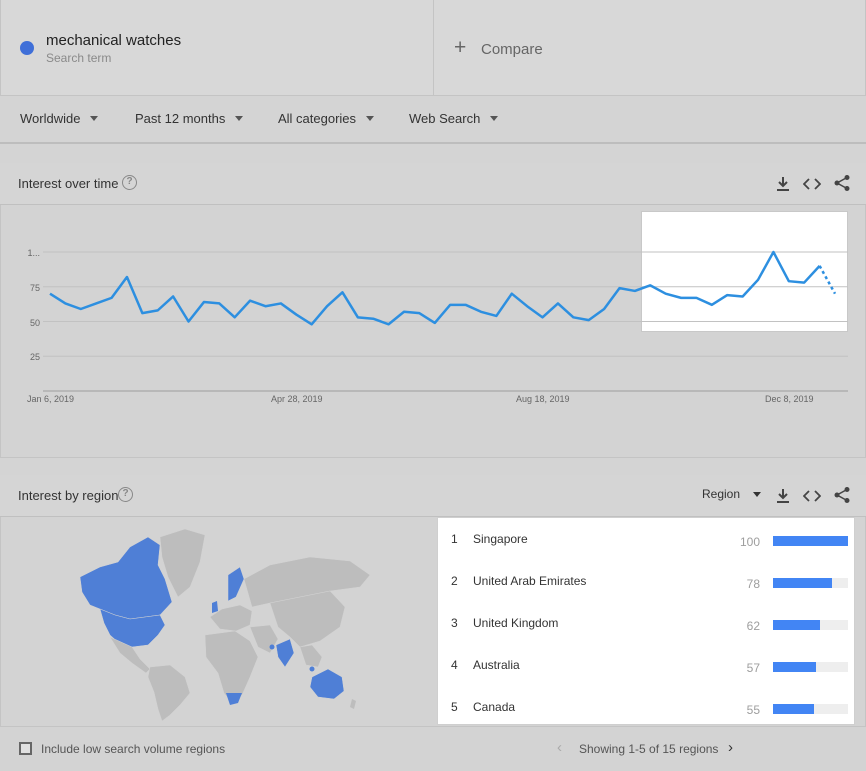  Describe the element at coordinates (353, 704) in the screenshot. I see `map-region-new-zealand` at that location.